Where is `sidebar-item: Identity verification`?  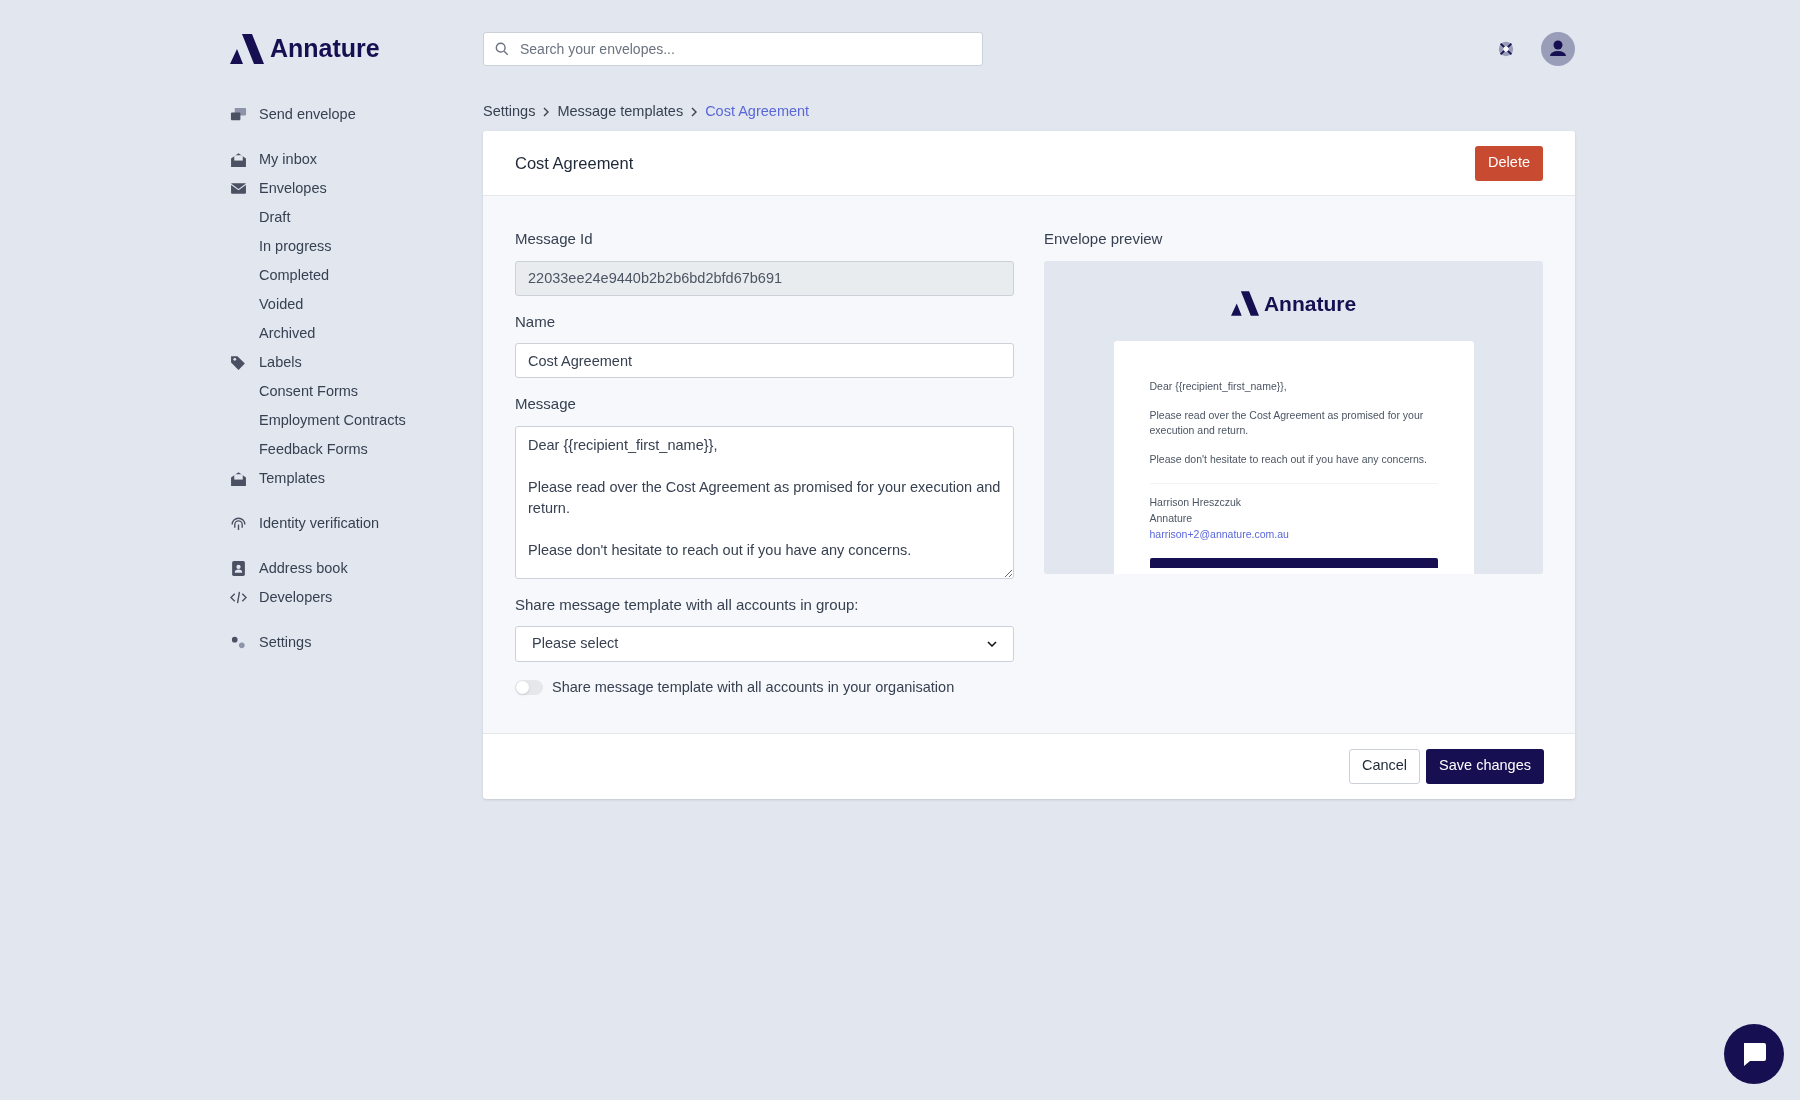
sidebar-item: Identity verification is located at coordinates (356, 523).